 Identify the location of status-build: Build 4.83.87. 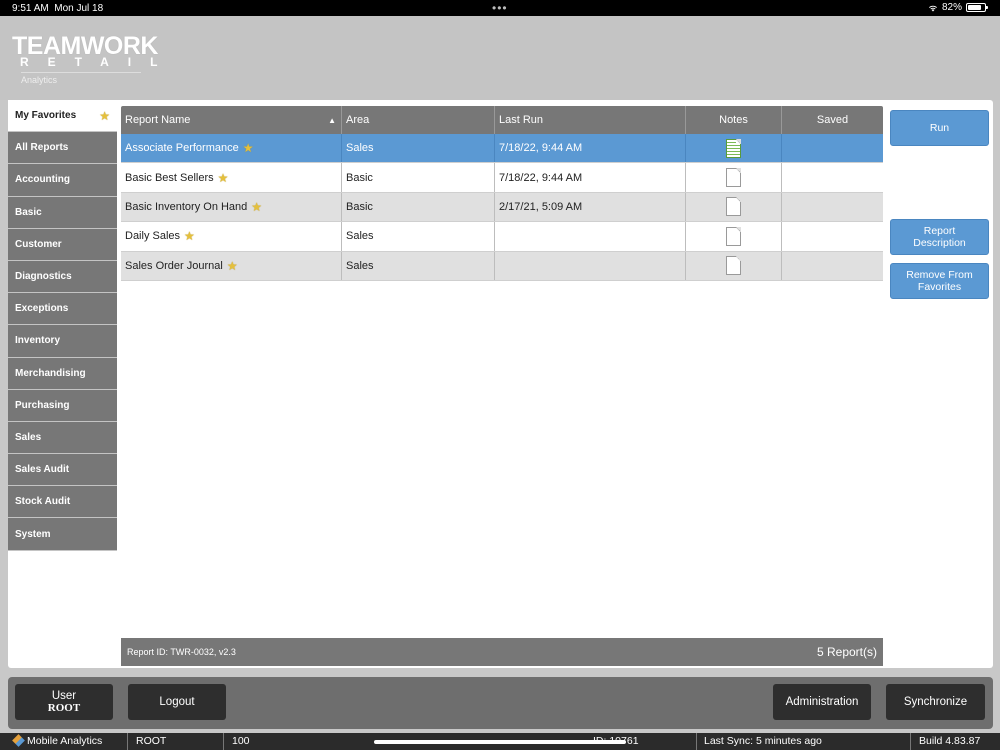
(950, 741).